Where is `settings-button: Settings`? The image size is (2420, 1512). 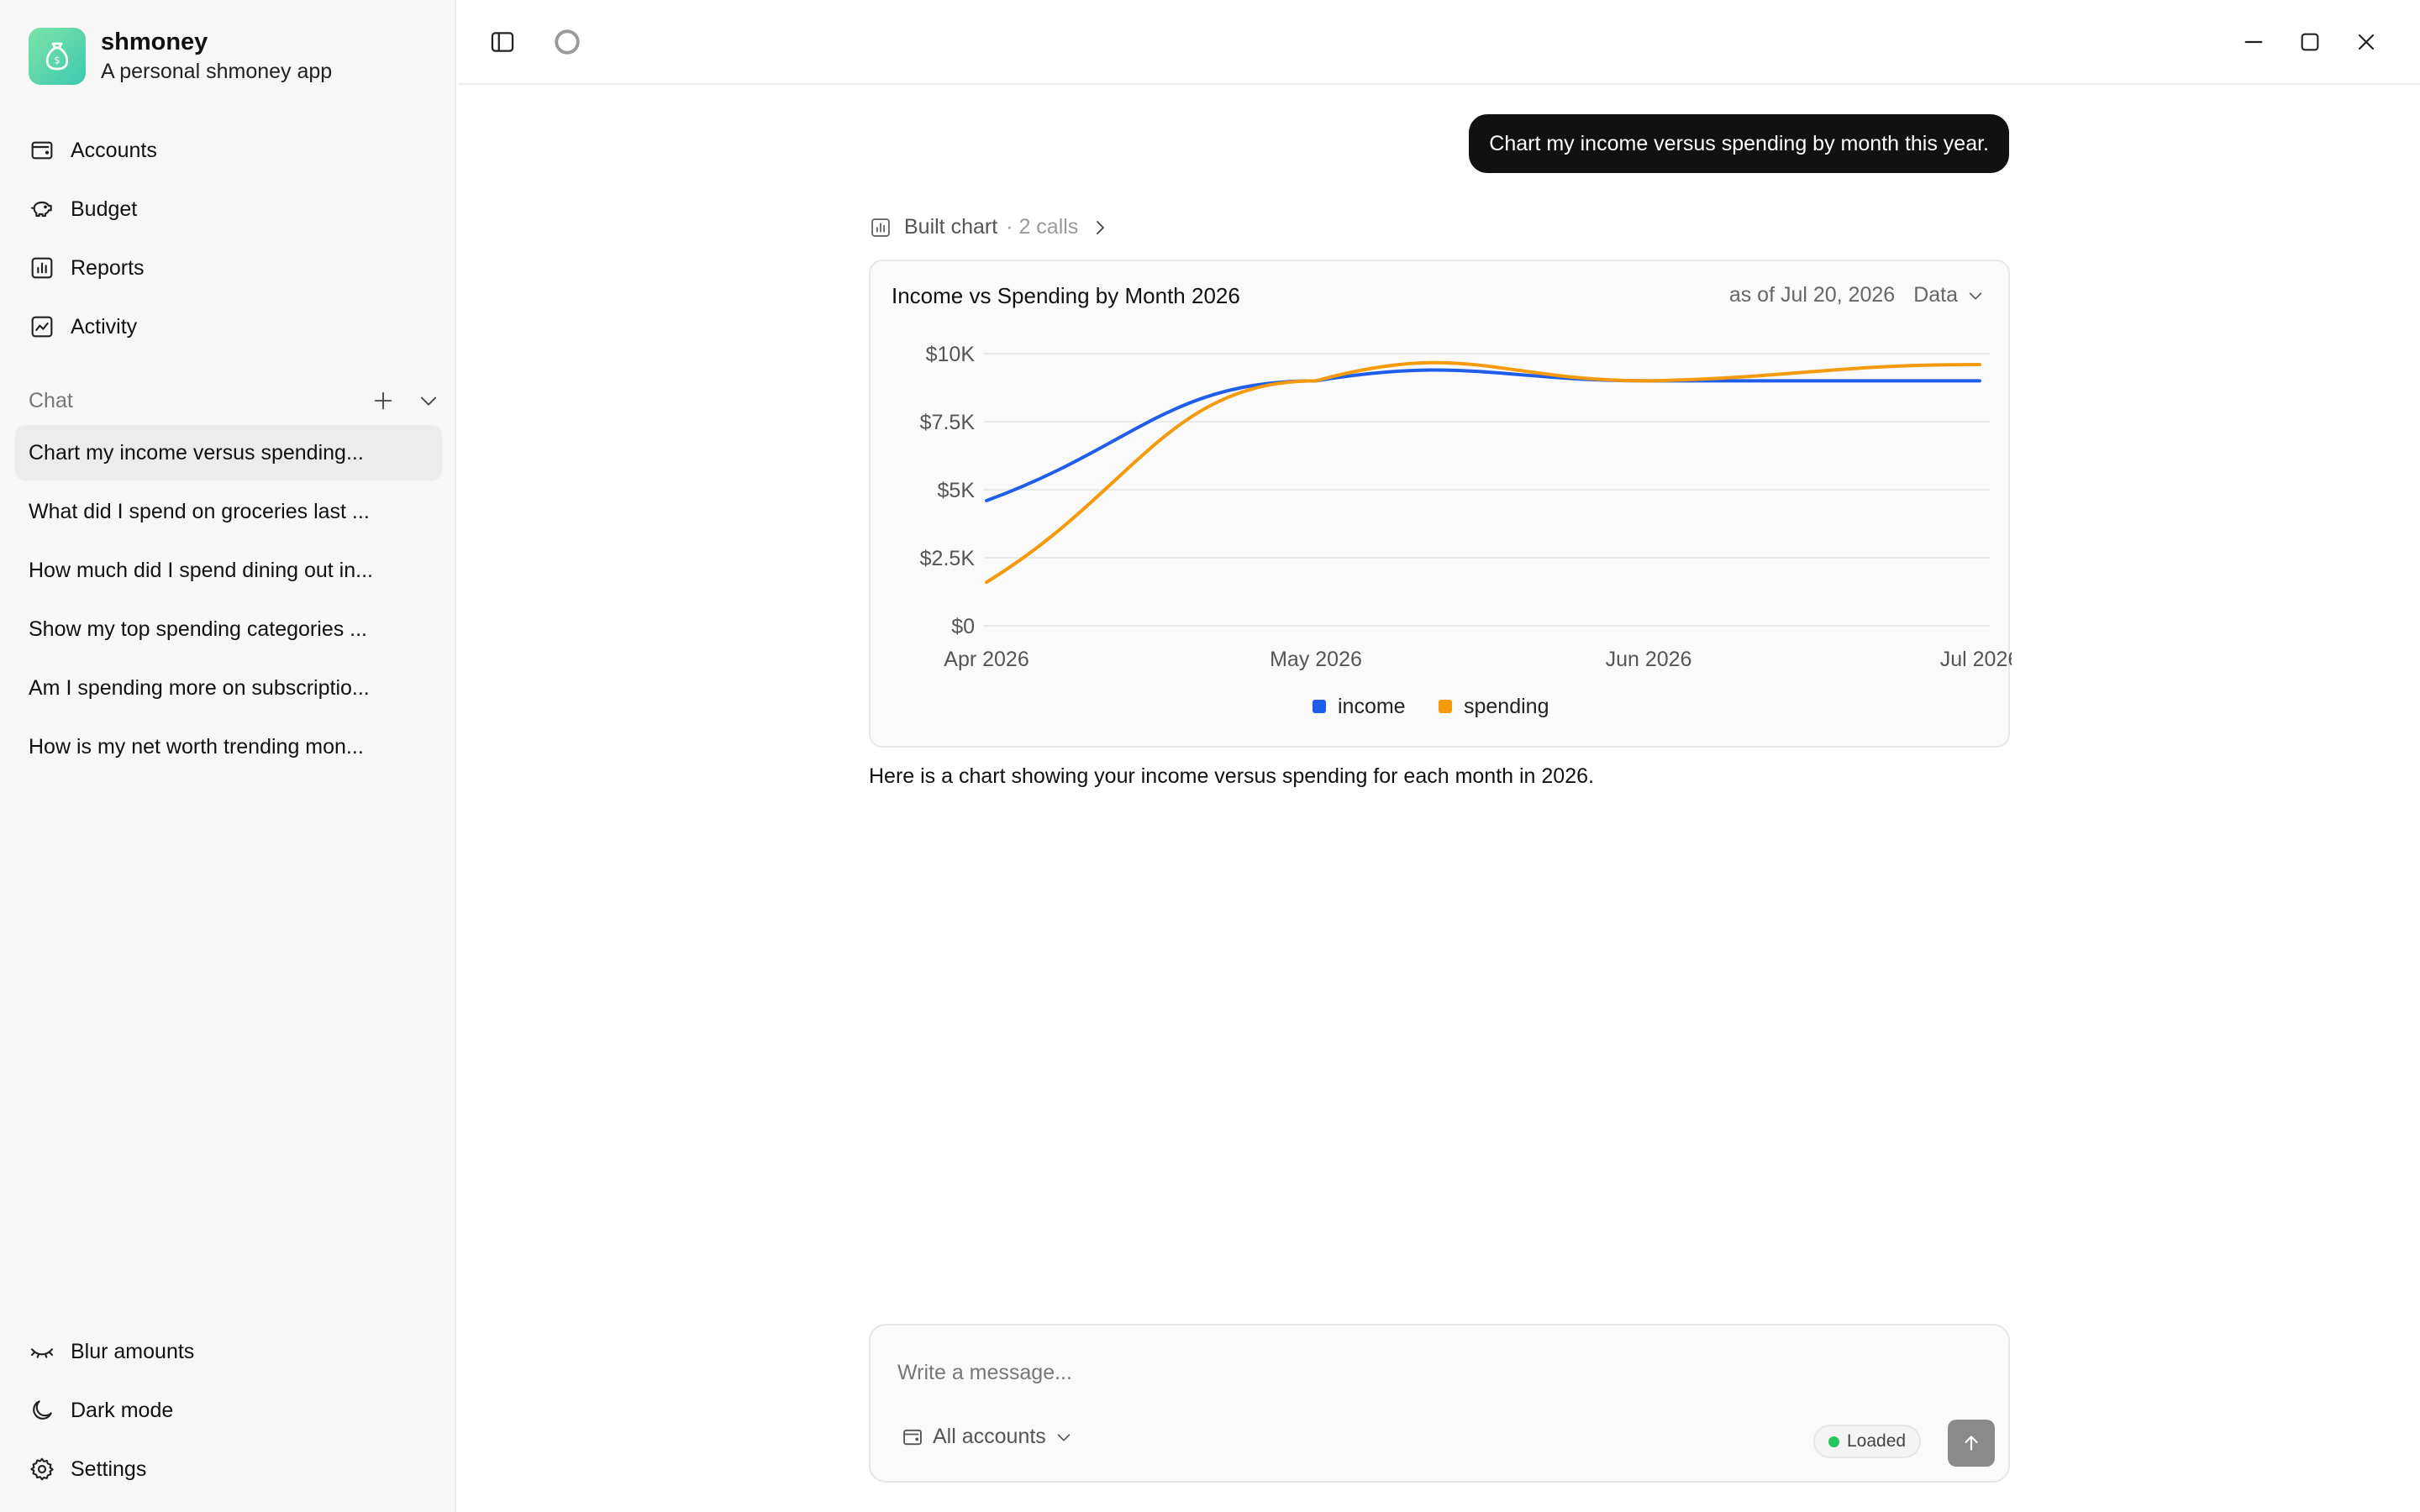 settings-button: Settings is located at coordinates (228, 1469).